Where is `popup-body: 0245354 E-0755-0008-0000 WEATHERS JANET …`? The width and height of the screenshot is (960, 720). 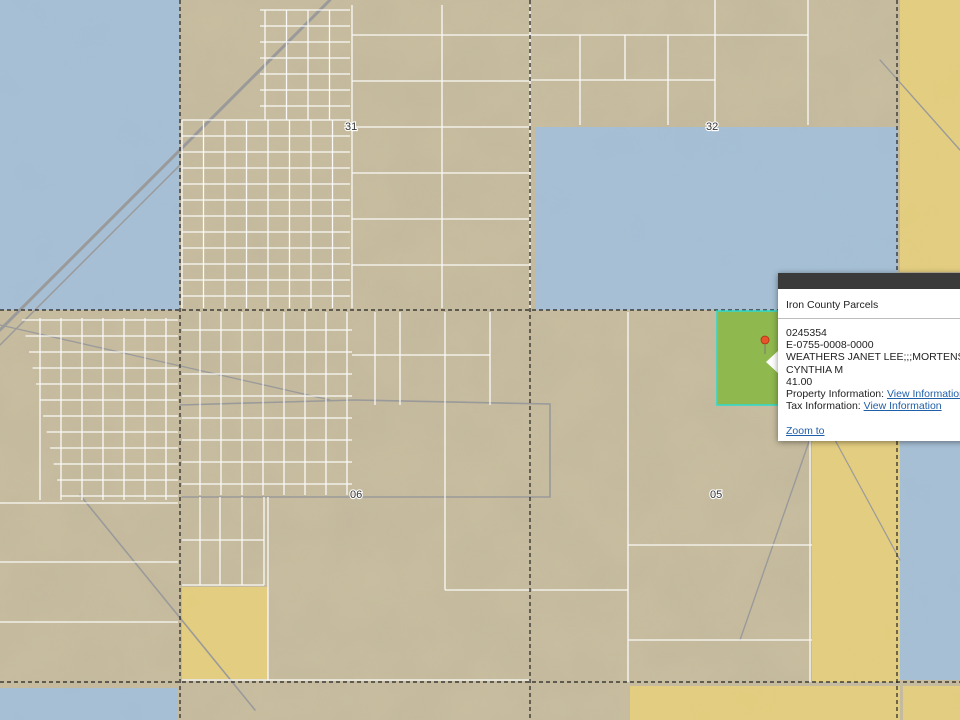
popup-body: 0245354 E-0755-0008-0000 WEATHERS JANET … is located at coordinates (869, 365).